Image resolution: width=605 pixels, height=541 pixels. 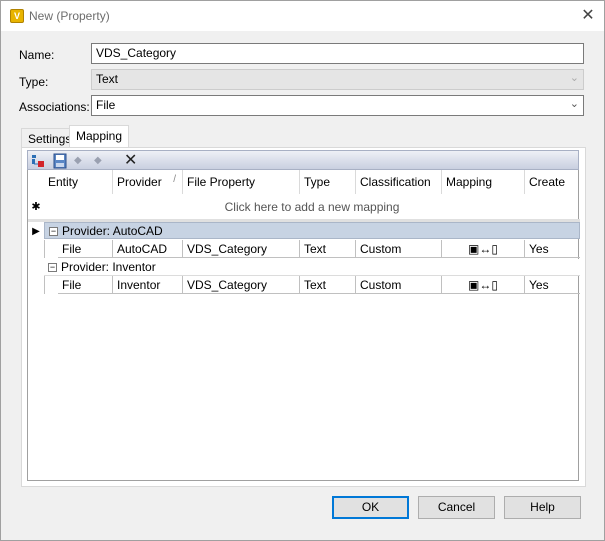 What do you see at coordinates (542, 507) in the screenshot?
I see `help-button: Help` at bounding box center [542, 507].